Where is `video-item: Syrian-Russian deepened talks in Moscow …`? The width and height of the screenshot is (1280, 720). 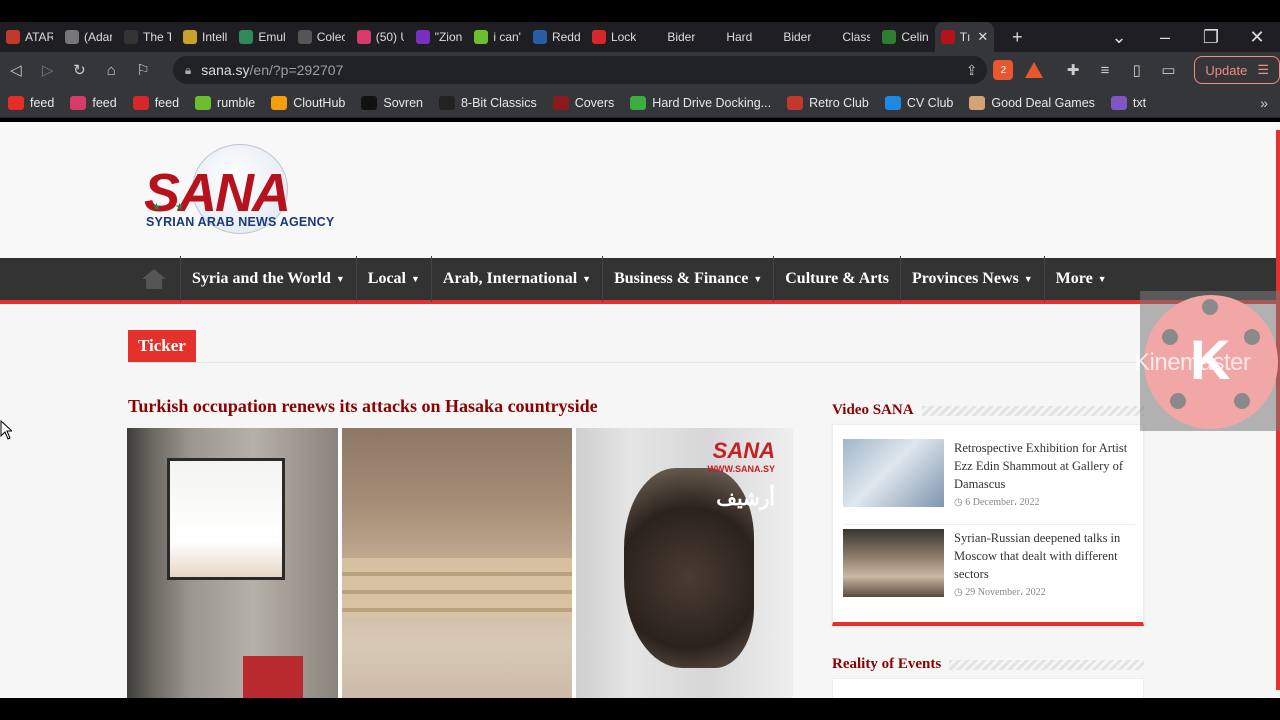 video-item: Syrian-Russian deepened talks in Moscow … is located at coordinates (989, 569).